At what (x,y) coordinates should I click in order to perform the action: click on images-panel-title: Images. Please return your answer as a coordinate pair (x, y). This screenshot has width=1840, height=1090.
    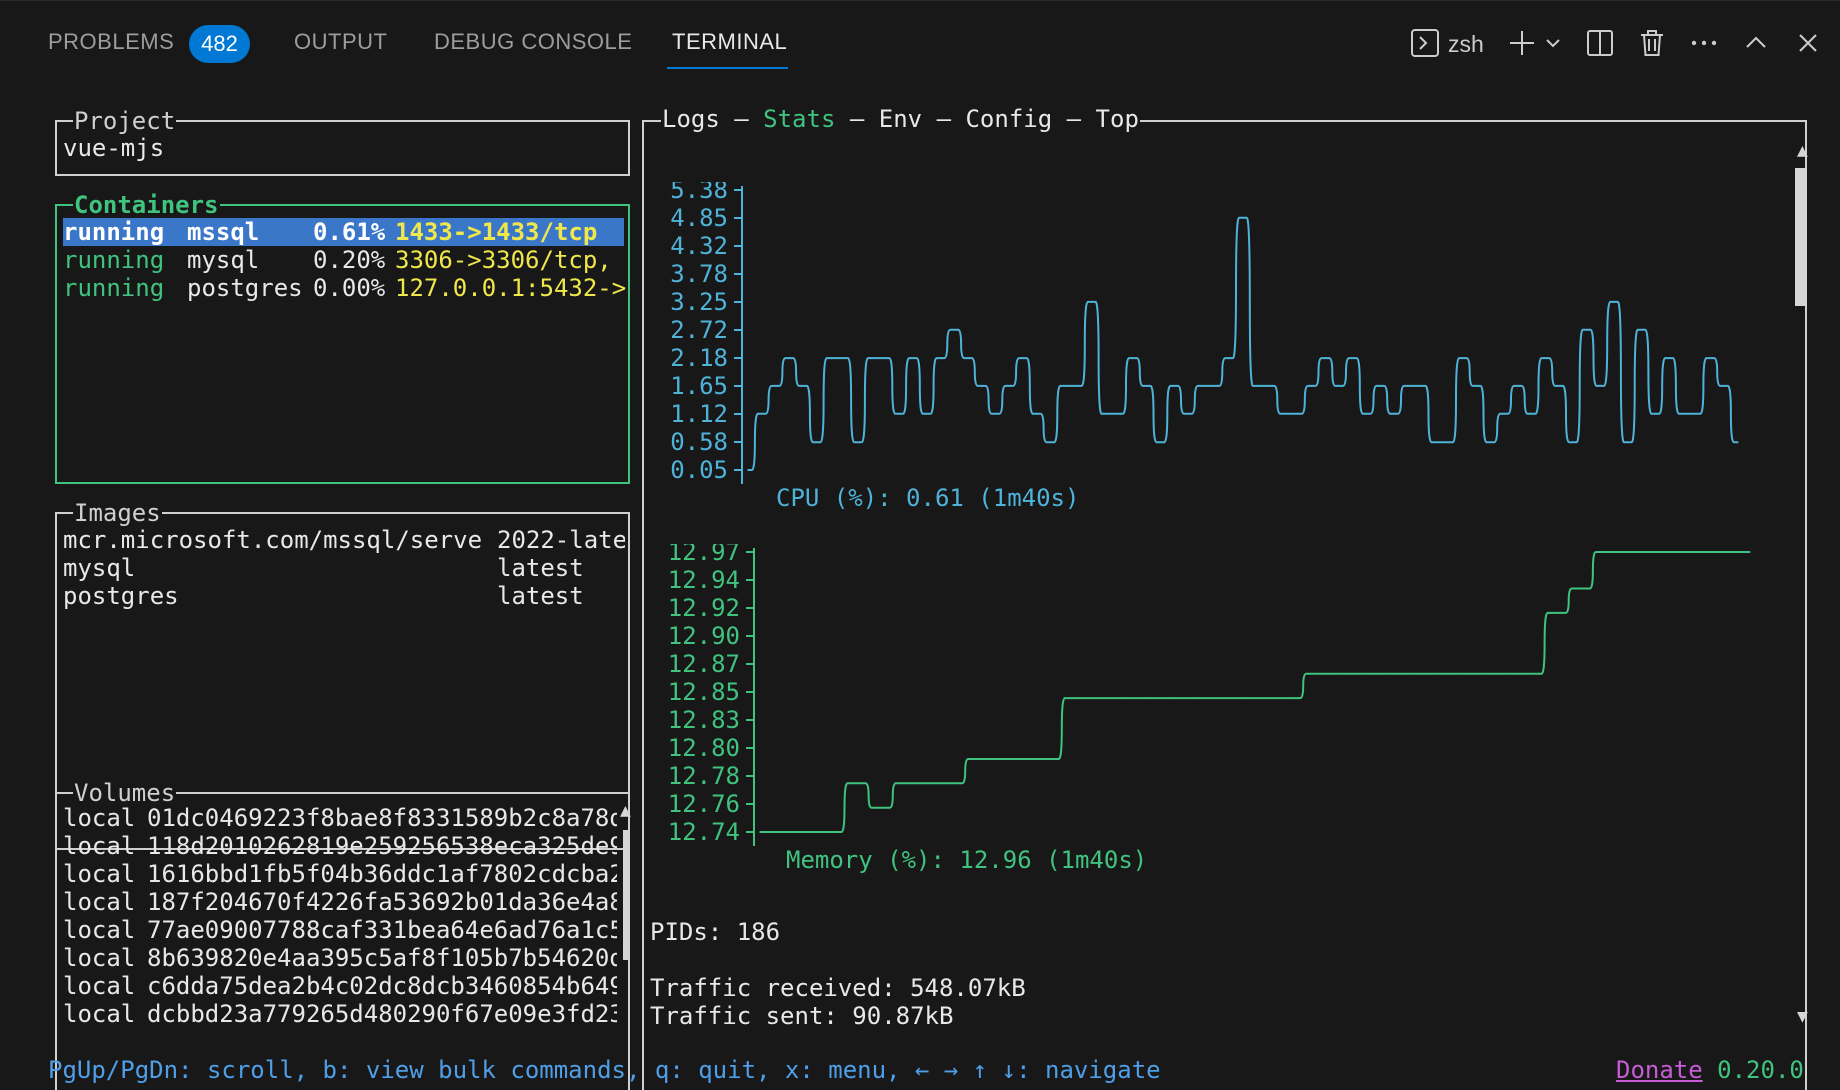
    Looking at the image, I should click on (117, 513).